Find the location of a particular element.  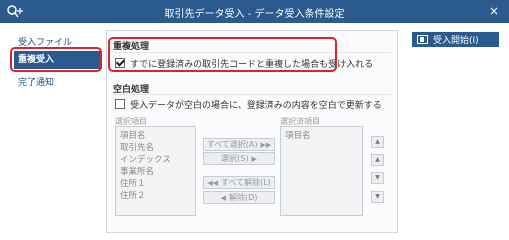

move-up-icon: ▲ is located at coordinates (377, 160).